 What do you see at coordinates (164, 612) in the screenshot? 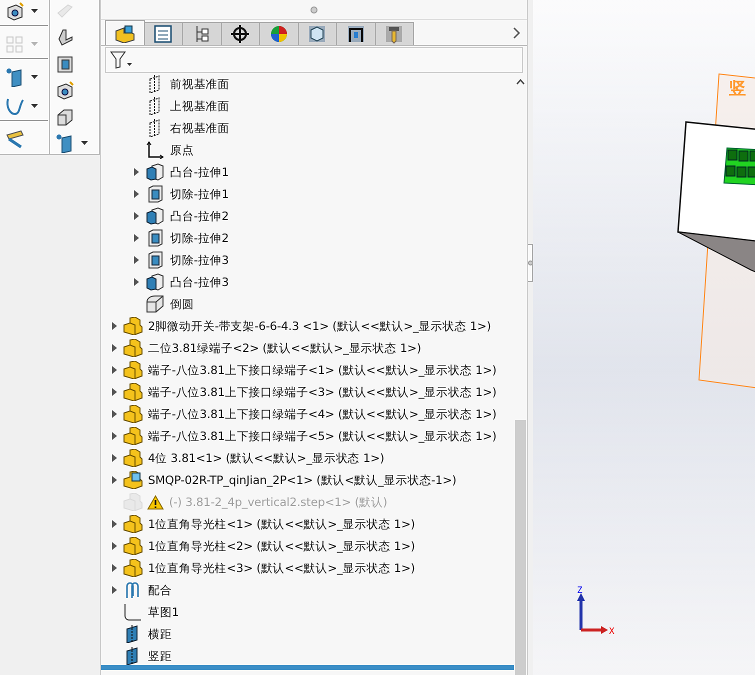
I see `tree-item: 草图1` at bounding box center [164, 612].